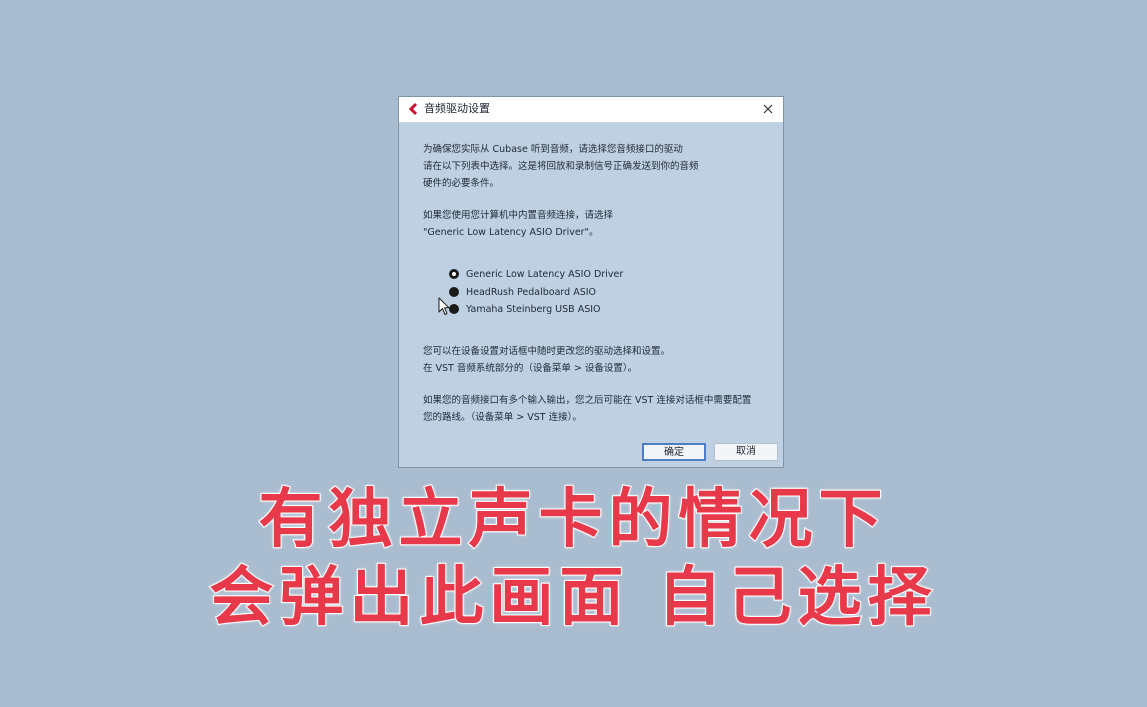  I want to click on driver-label: Generic Low Latency ASIO Driver, so click(545, 274).